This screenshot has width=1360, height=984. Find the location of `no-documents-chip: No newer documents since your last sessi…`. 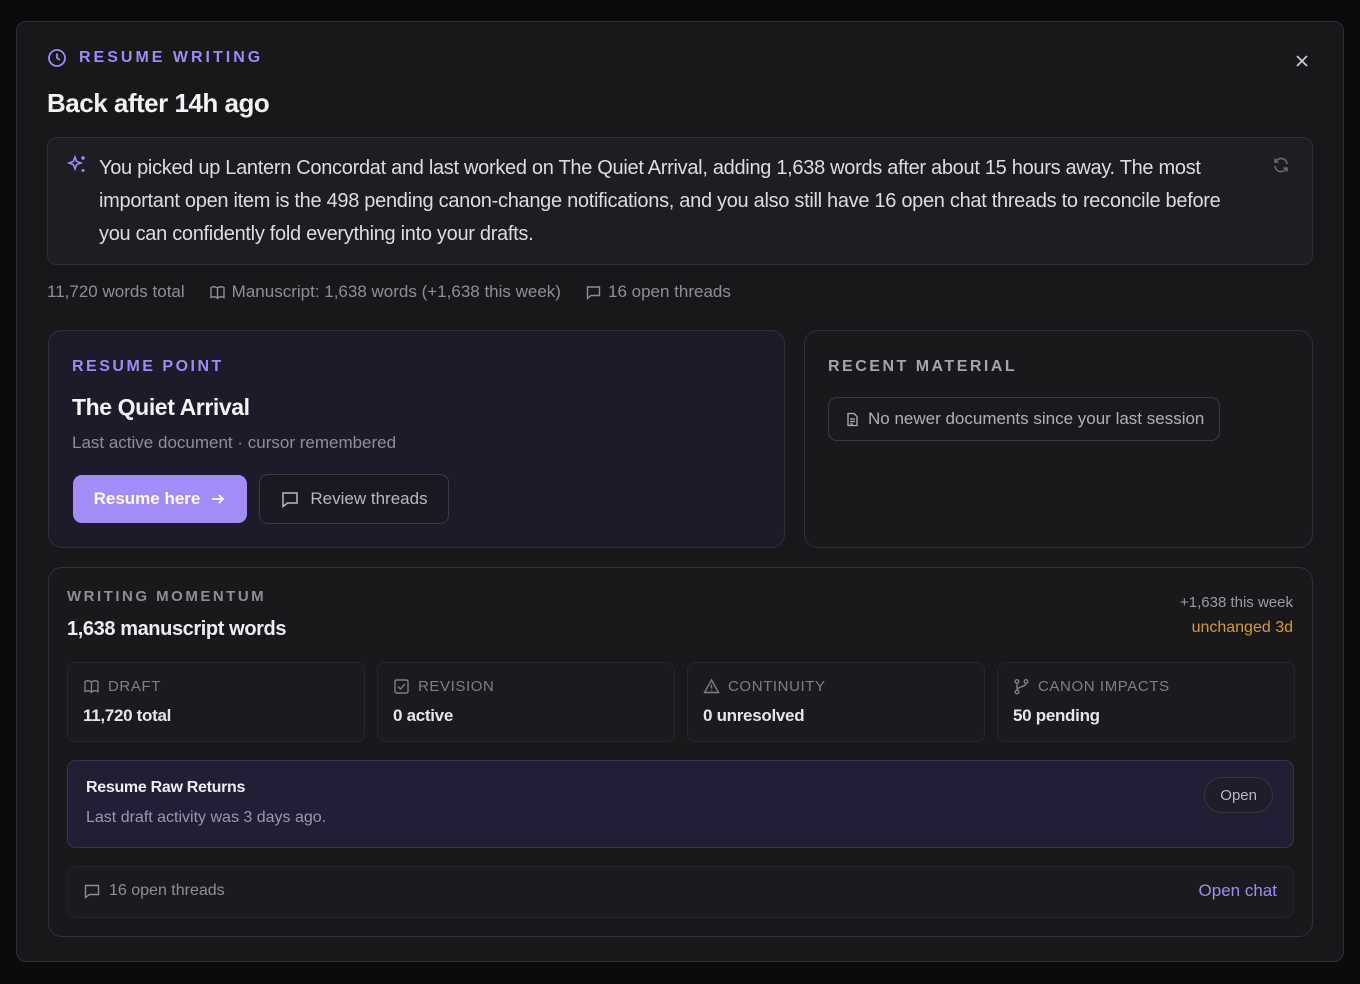

no-documents-chip: No newer documents since your last sessi… is located at coordinates (1024, 419).